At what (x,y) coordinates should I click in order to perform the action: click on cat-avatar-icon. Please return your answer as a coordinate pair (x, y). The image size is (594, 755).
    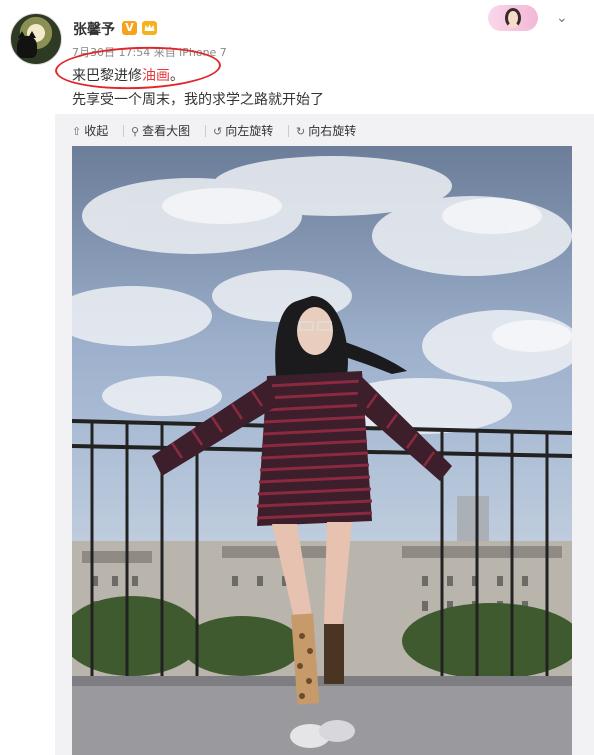
    Looking at the image, I should click on (27, 44).